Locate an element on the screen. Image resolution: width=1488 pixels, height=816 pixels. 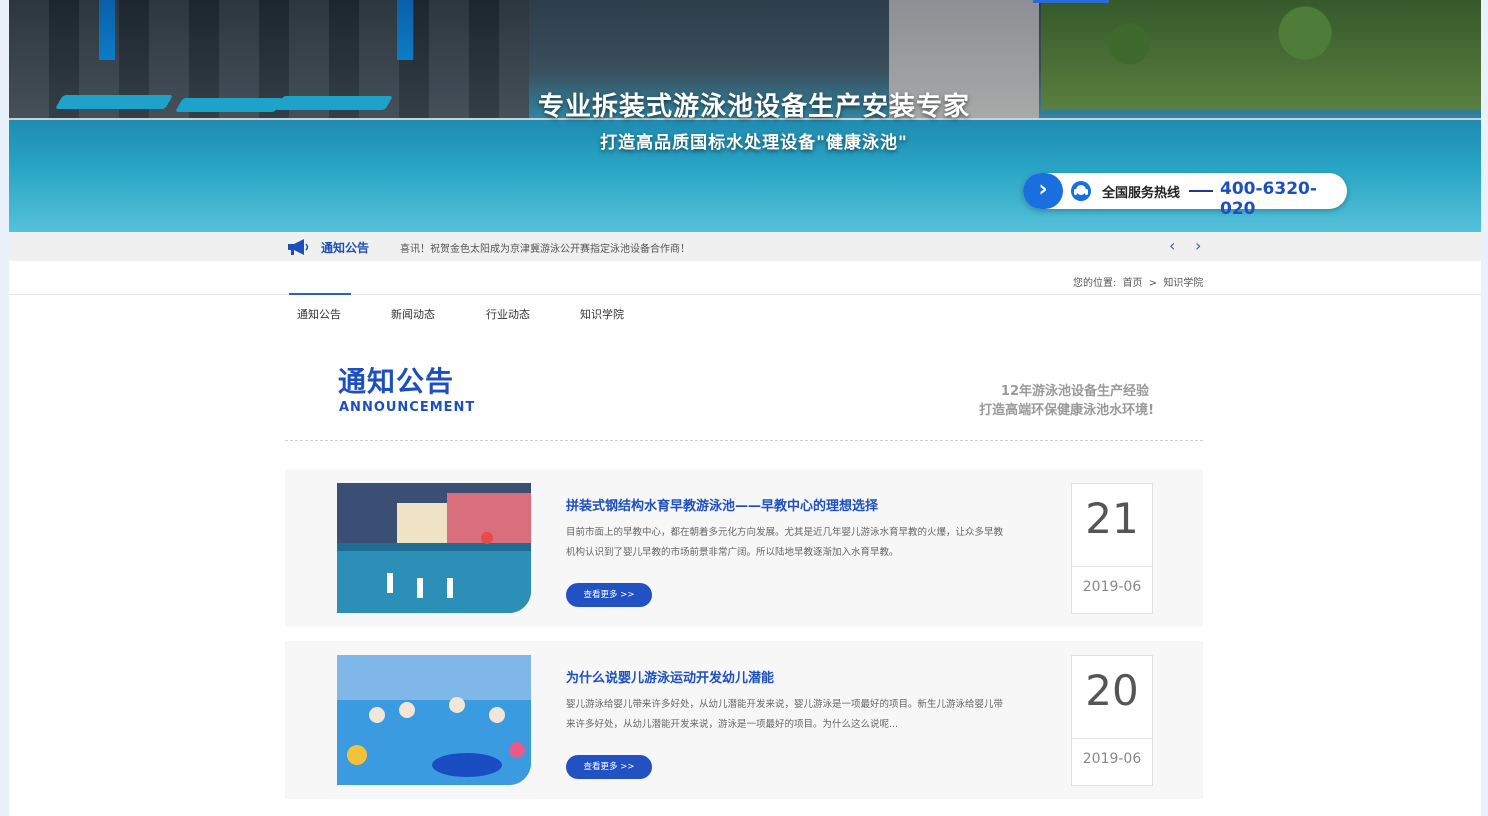
breadcrumb: 您的位置: 首页 > 知识学院 is located at coordinates (1139, 281).